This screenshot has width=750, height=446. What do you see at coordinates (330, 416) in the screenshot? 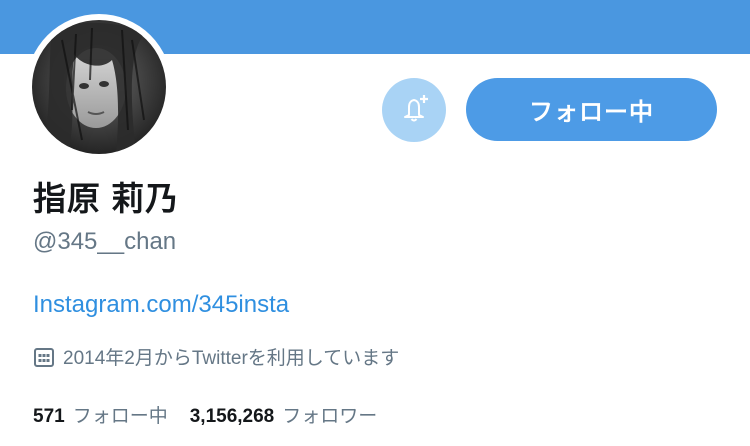
I see `followers-label: フォロワー` at bounding box center [330, 416].